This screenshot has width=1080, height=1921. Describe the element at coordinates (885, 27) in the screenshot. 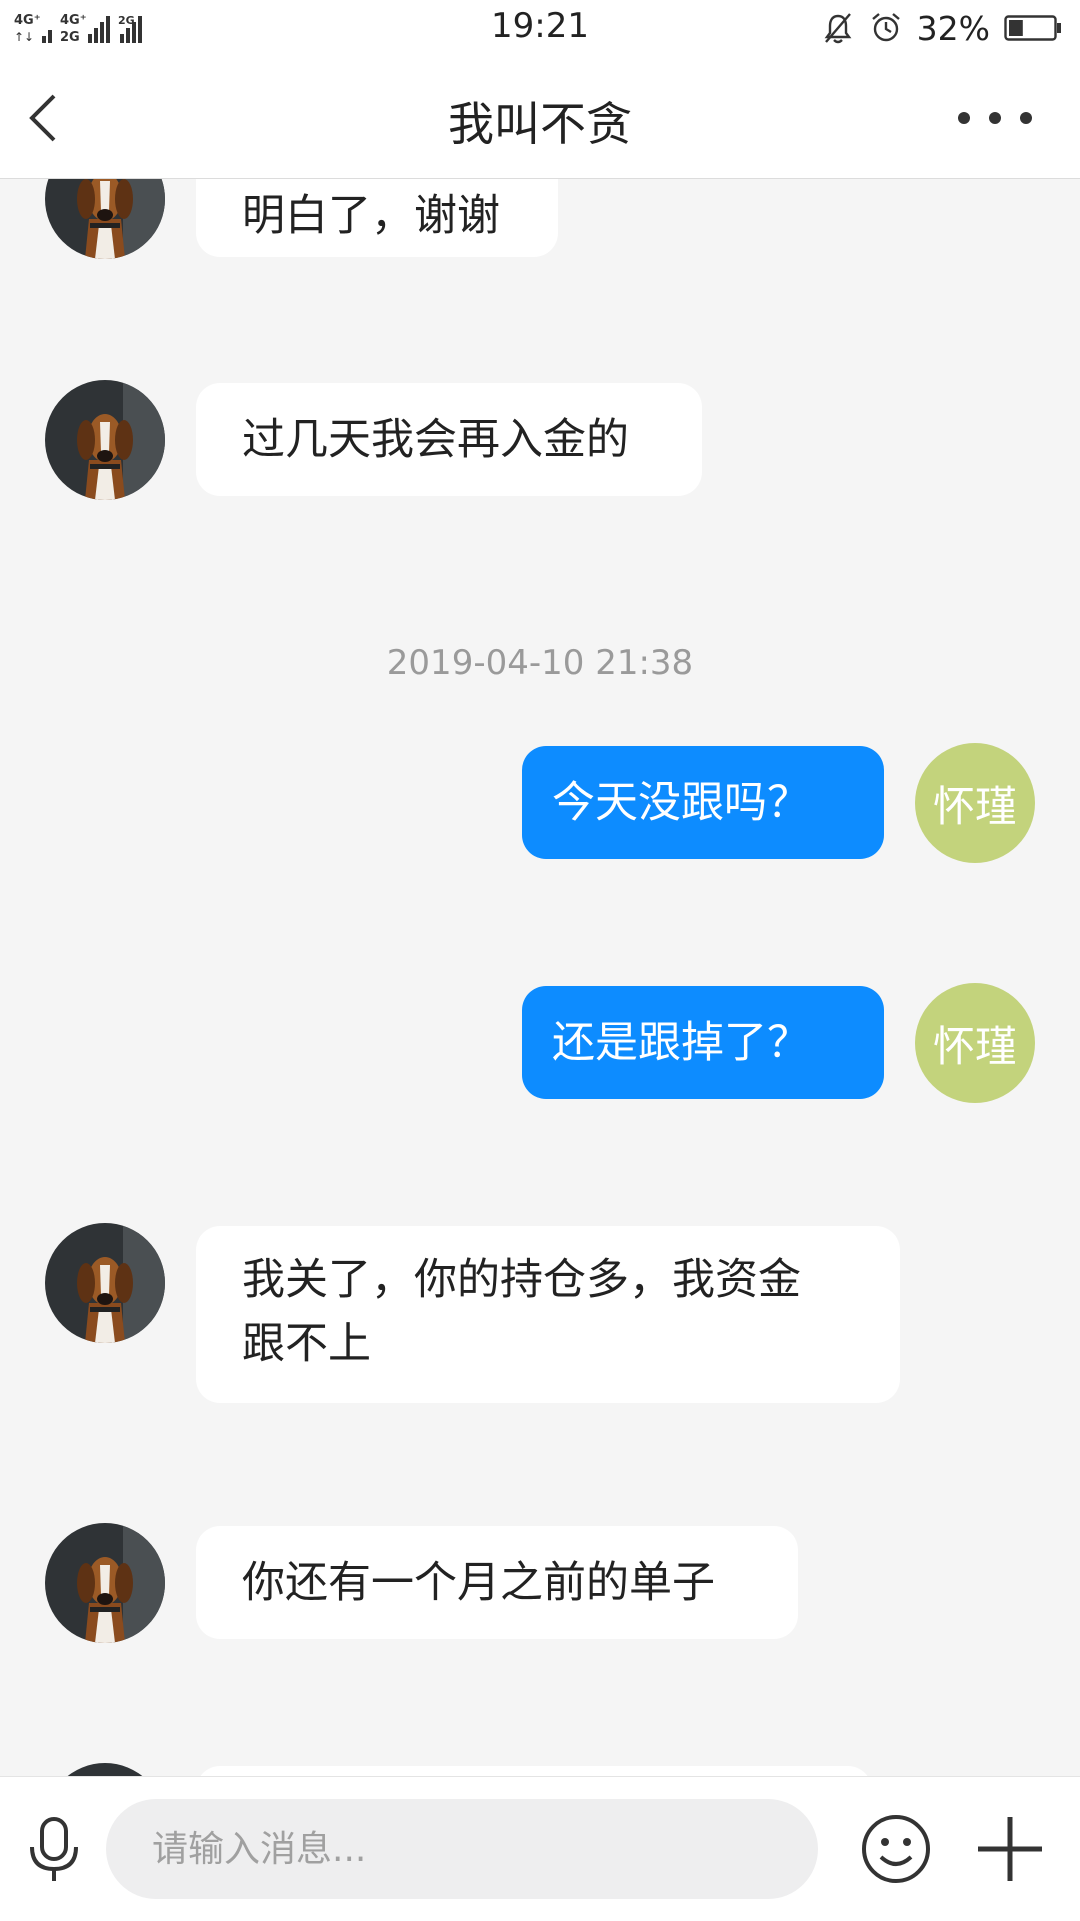

I see `alarm-icon` at that location.